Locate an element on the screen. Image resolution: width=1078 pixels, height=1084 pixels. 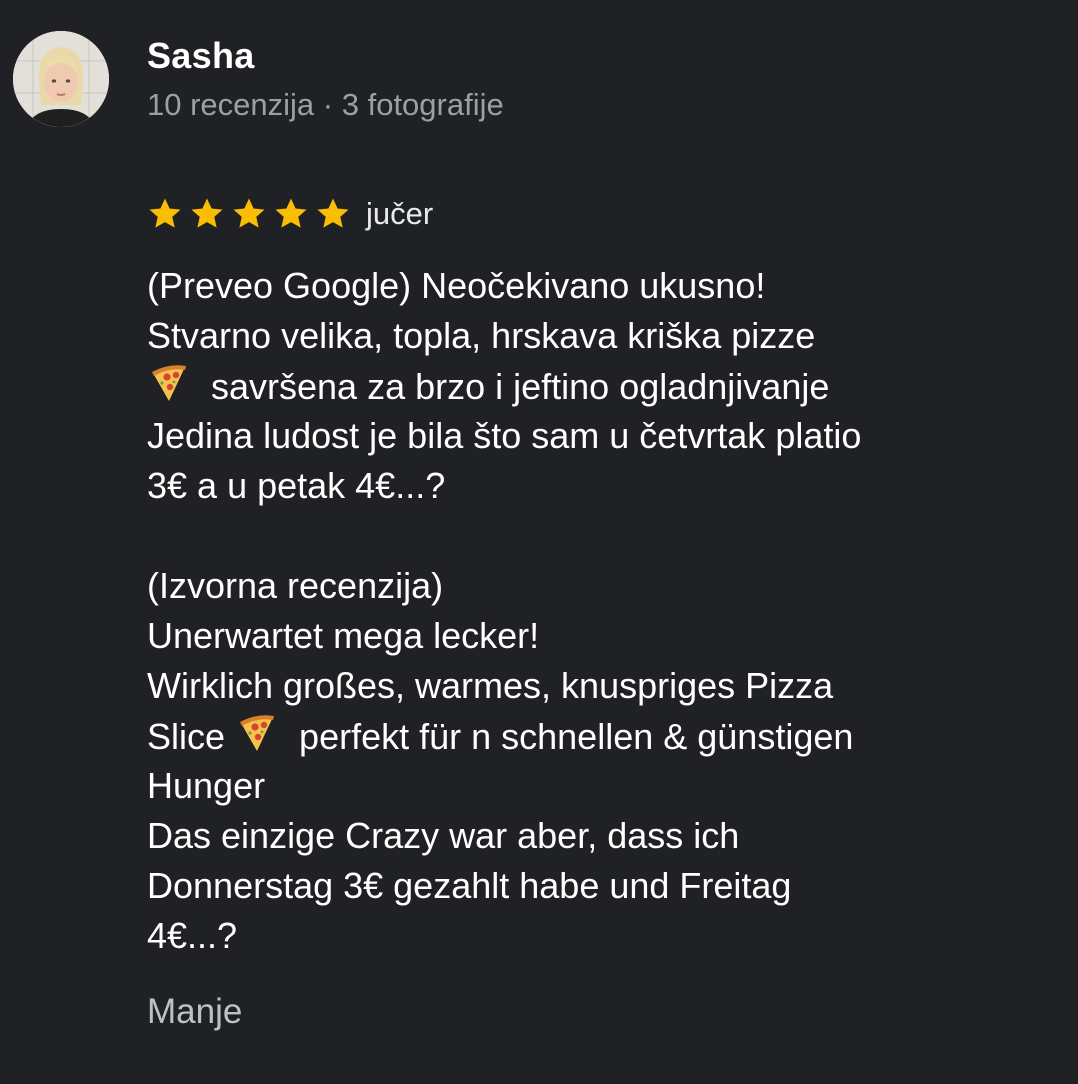
rating-row: jučer is located at coordinates (289, 214).